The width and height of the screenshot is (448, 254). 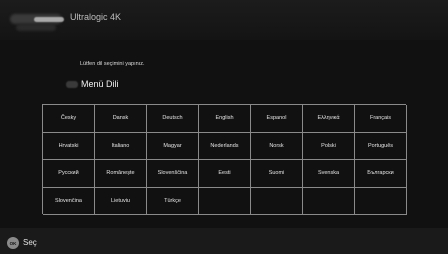 I want to click on instruction-text: Lütfen dil seçimini yapınız., so click(x=112, y=64).